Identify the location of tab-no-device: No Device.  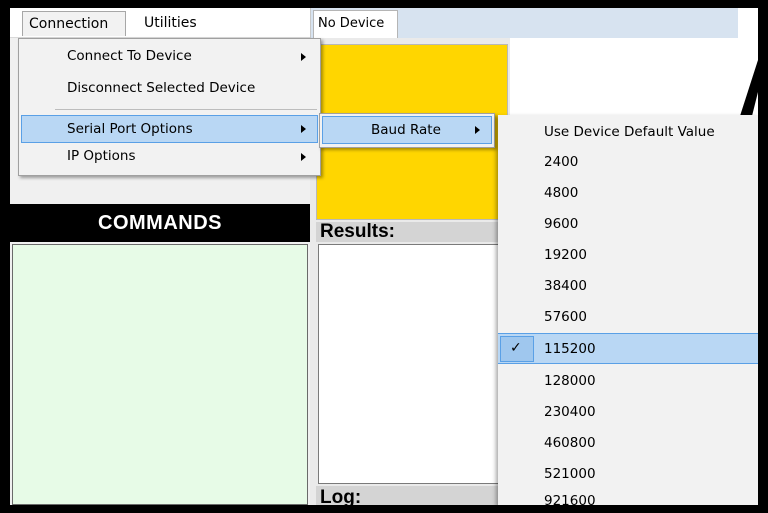
(355, 24).